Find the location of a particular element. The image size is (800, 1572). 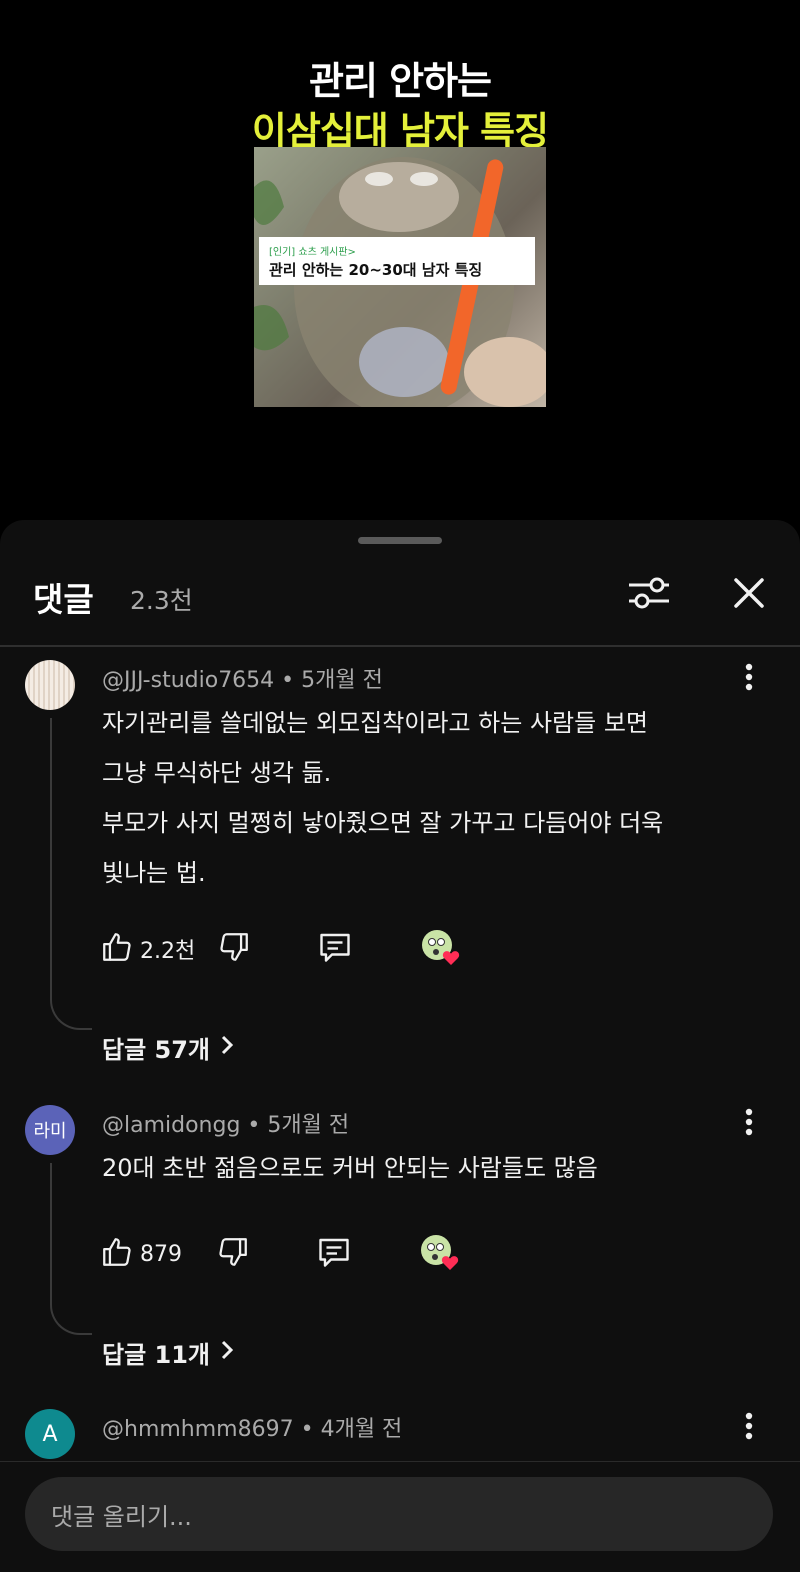

comment-text: 20대 초반 젊음으로도 커버 안되는 사람들도 많음 is located at coordinates (350, 1168).